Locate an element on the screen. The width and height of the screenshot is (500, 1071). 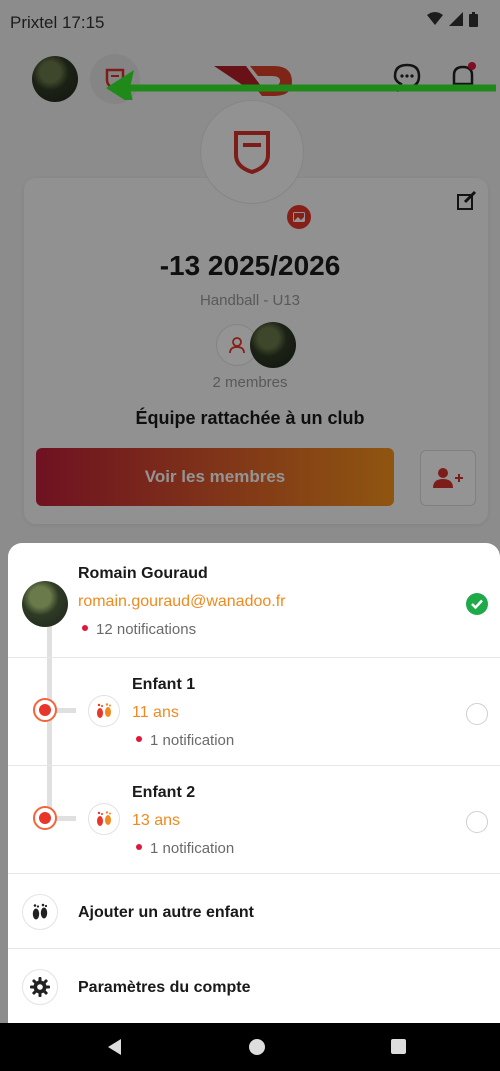
child-1-notifications-label: 1 notification is located at coordinates (192, 740).